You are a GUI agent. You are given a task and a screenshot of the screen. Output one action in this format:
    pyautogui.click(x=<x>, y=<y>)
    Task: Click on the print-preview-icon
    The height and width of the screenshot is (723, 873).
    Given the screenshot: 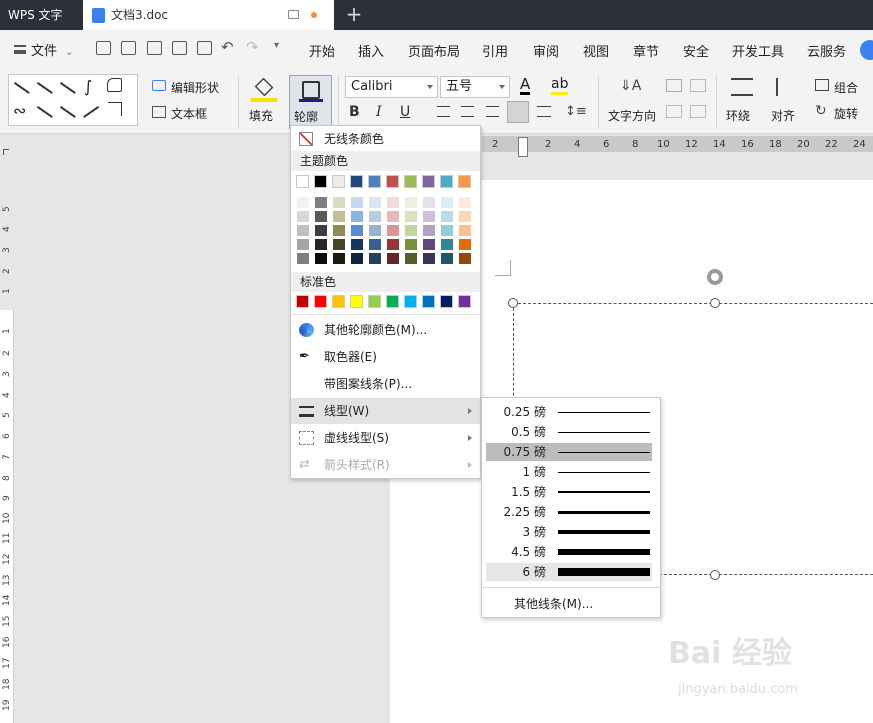 What is the action you would take?
    pyautogui.click(x=204, y=48)
    